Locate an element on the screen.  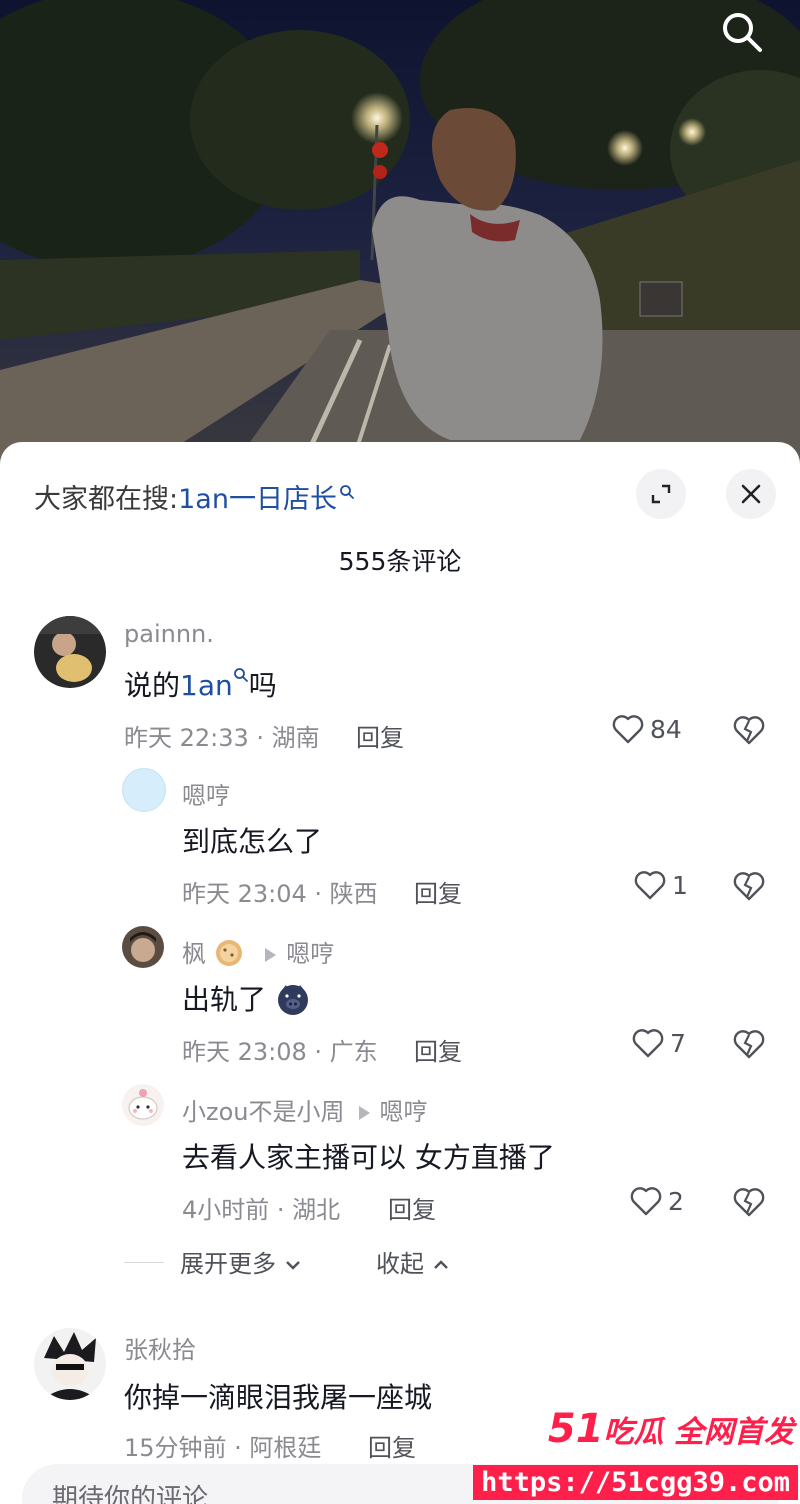
watermark-url: https://51cgg39.com is located at coordinates (635, 1482).